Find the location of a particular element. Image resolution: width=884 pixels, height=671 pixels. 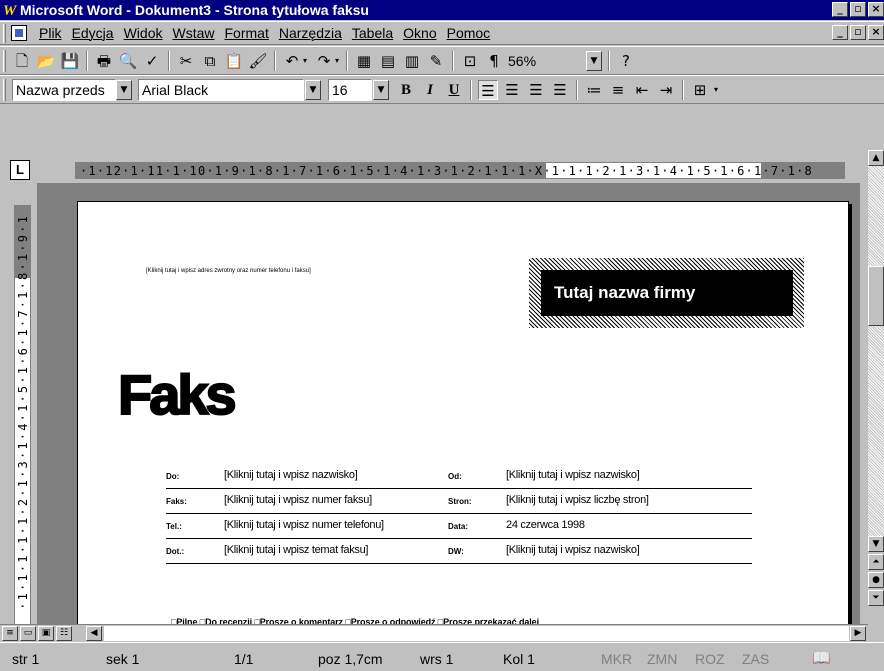

menu-pomoc: Pomoc is located at coordinates (469, 33).